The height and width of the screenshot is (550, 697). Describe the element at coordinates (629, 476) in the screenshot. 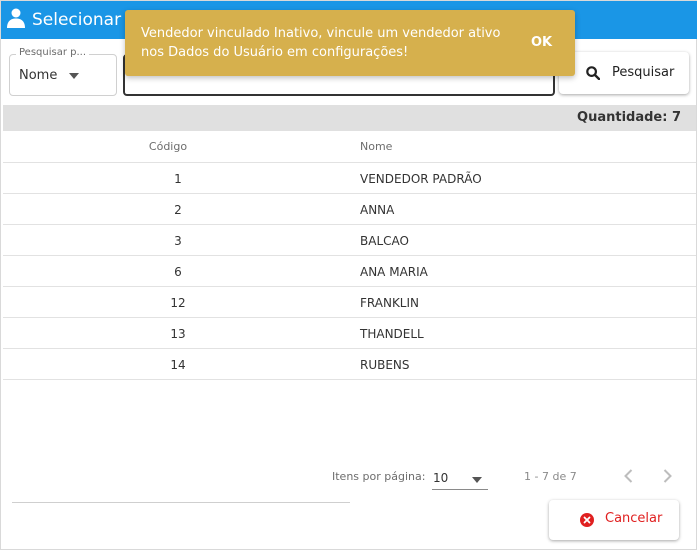

I see `previous-page-icon` at that location.